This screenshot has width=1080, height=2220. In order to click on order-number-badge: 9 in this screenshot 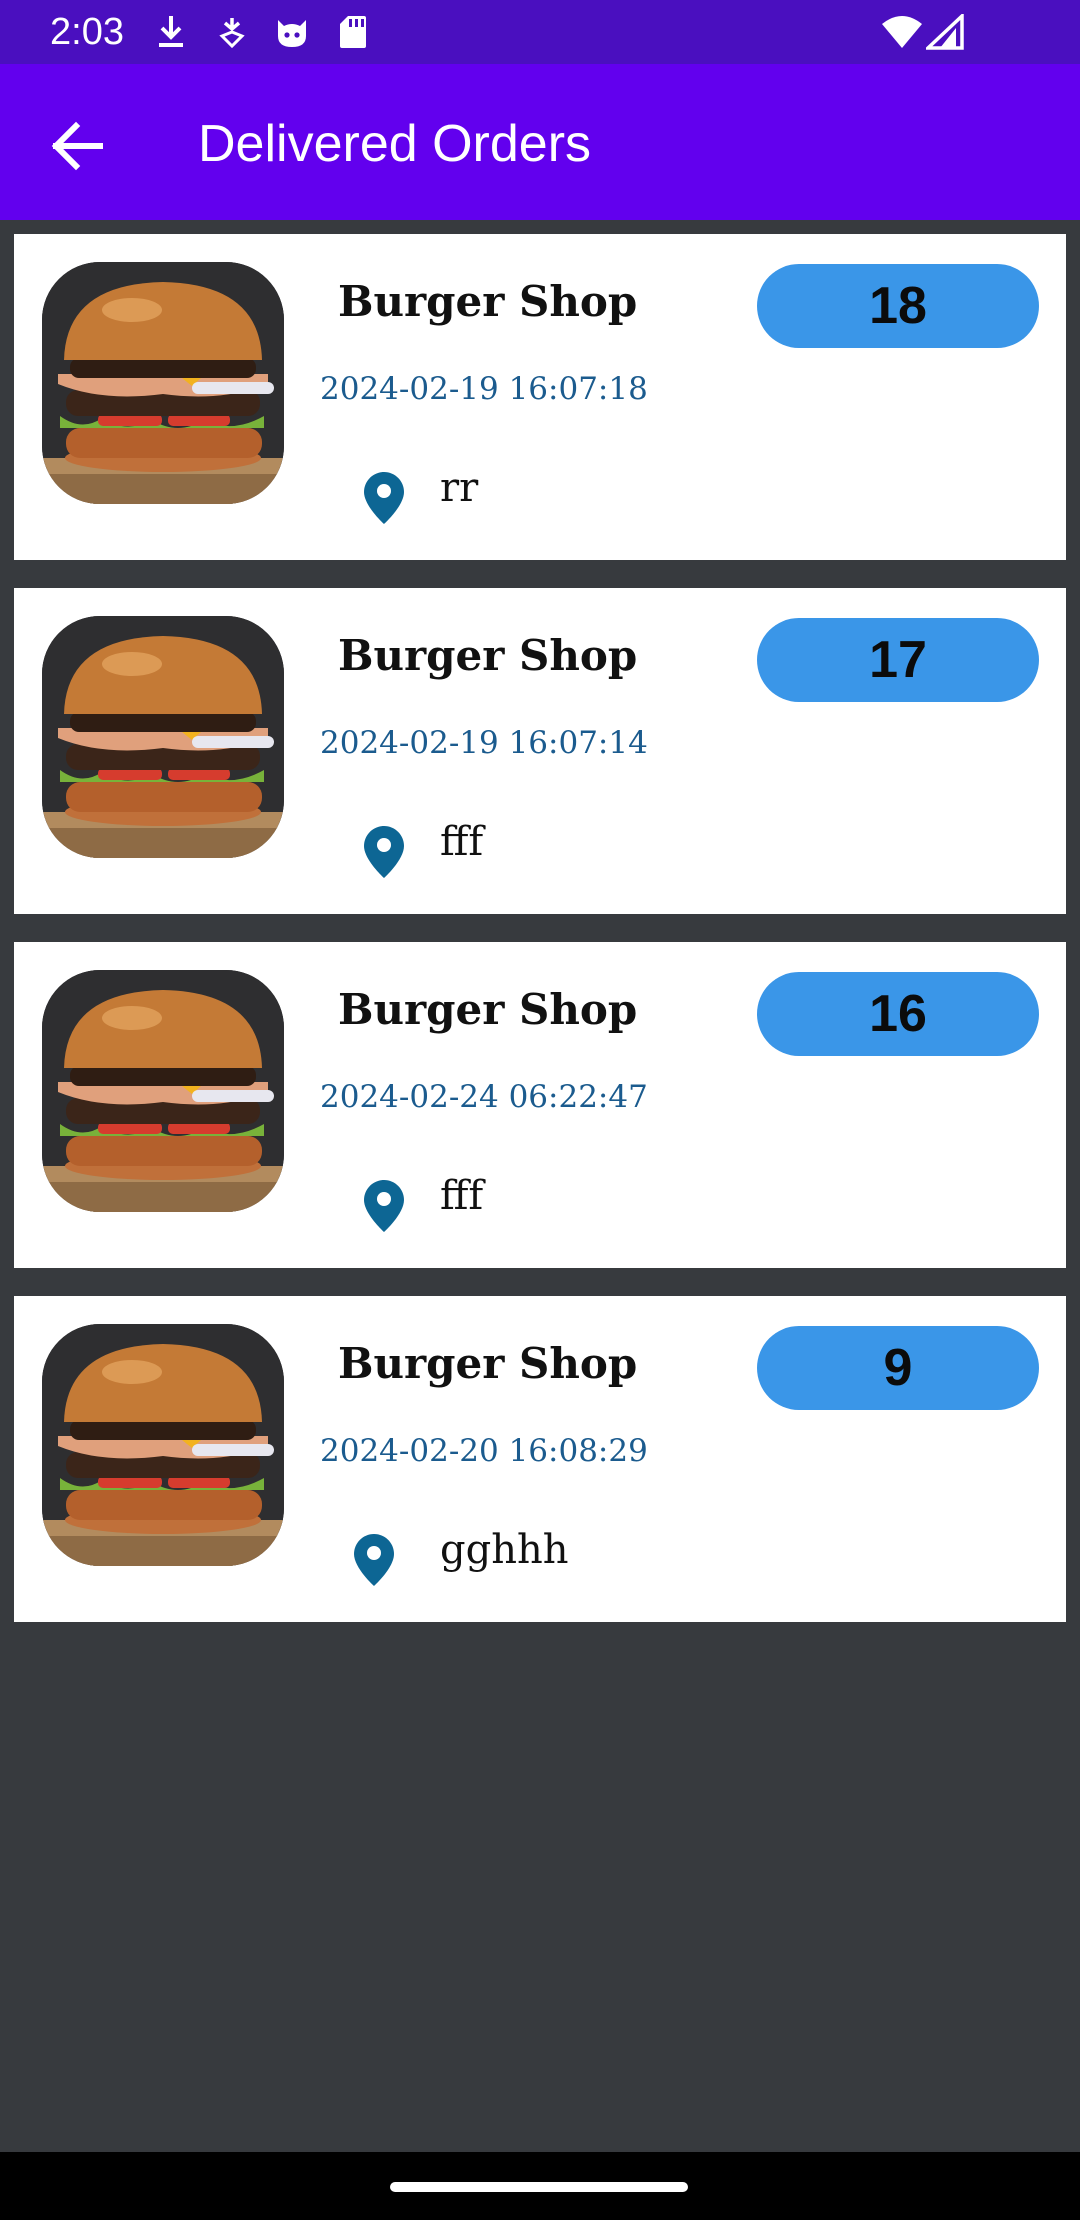, I will do `click(898, 1368)`.